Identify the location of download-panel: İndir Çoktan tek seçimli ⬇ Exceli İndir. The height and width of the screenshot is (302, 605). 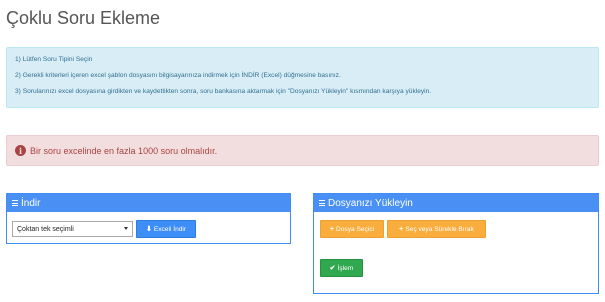
(148, 218).